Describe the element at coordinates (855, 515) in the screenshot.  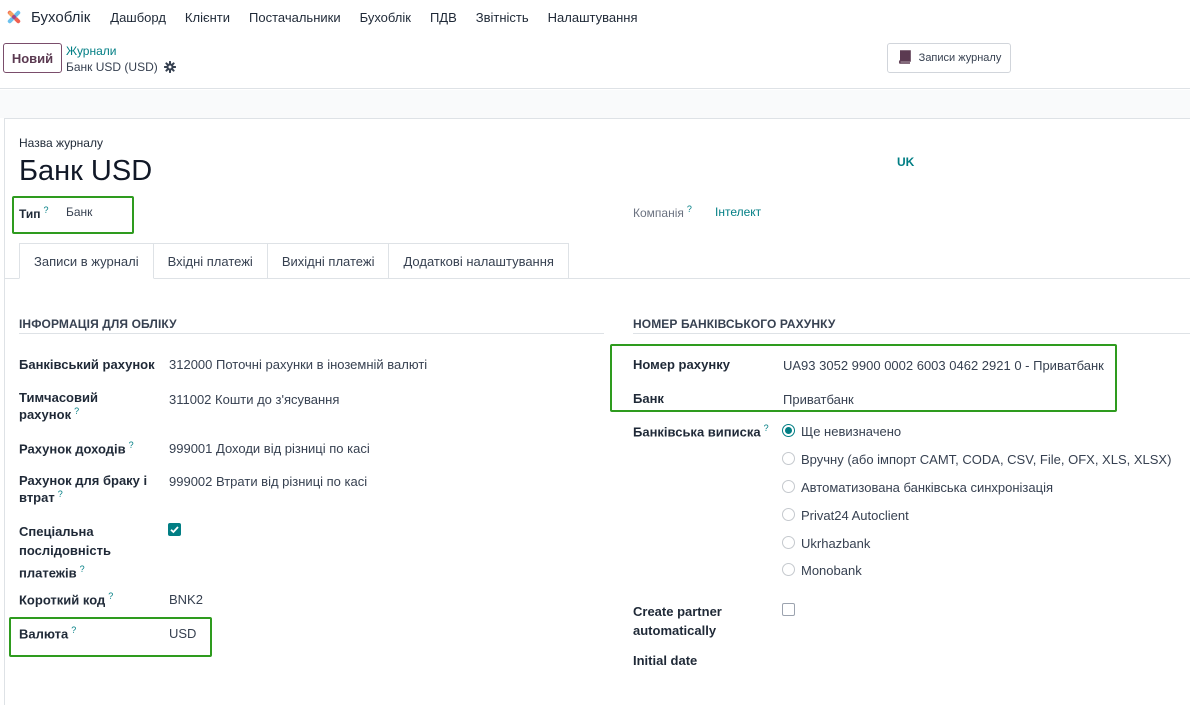
I see `statement-option-privat24: Privat24 Autoclient` at that location.